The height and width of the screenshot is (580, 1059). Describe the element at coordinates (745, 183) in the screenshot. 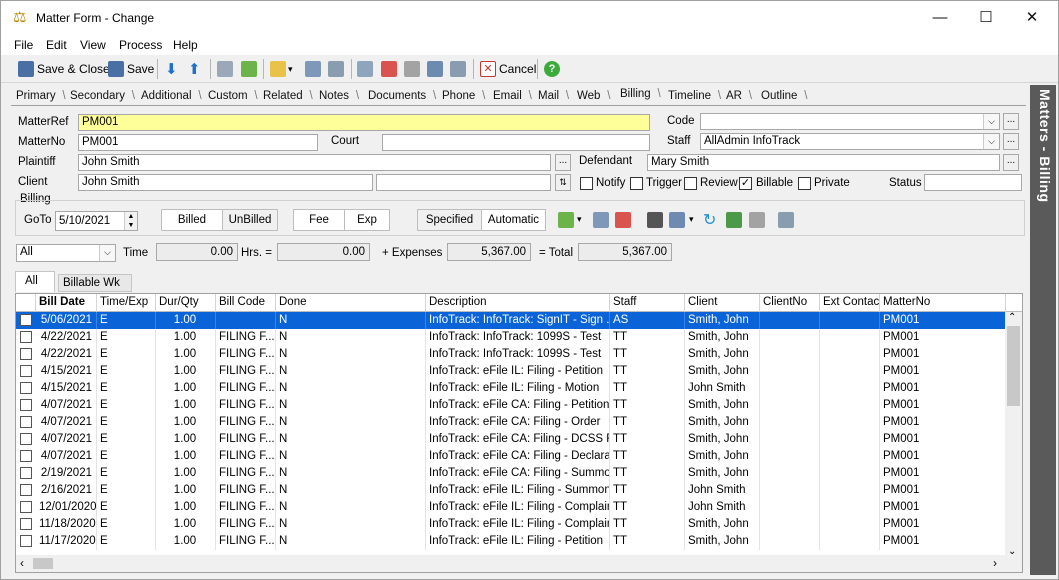

I see `billable-checkbox: ✓` at that location.